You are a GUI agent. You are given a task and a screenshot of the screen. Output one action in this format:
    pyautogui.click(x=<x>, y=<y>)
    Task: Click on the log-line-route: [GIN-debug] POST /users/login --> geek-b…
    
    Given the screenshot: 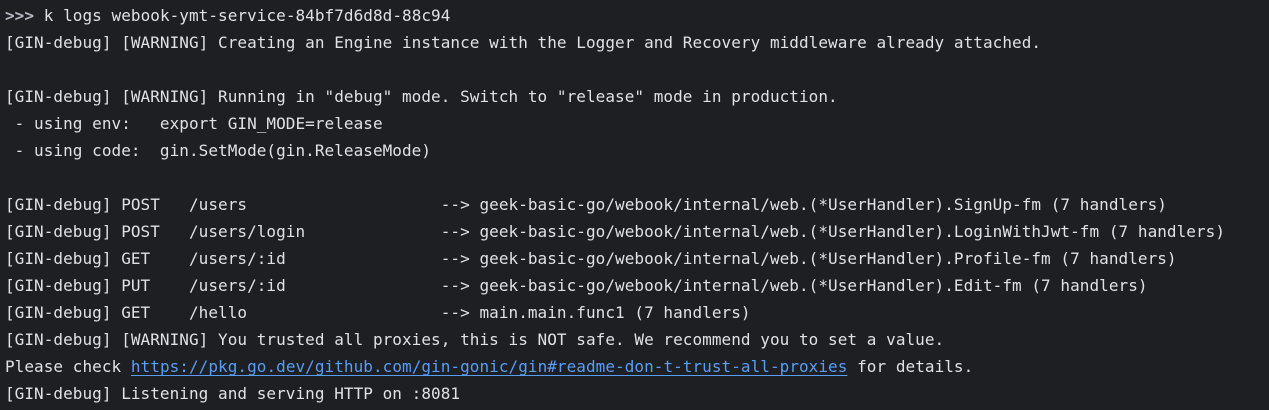 What is the action you would take?
    pyautogui.click(x=615, y=231)
    